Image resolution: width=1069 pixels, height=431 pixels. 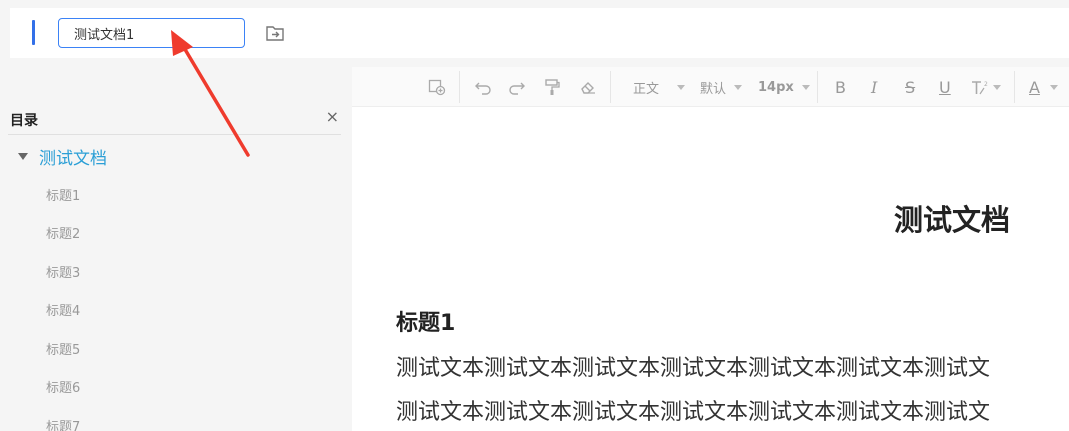 I want to click on toc-root-item: 测试文档, so click(x=62, y=157).